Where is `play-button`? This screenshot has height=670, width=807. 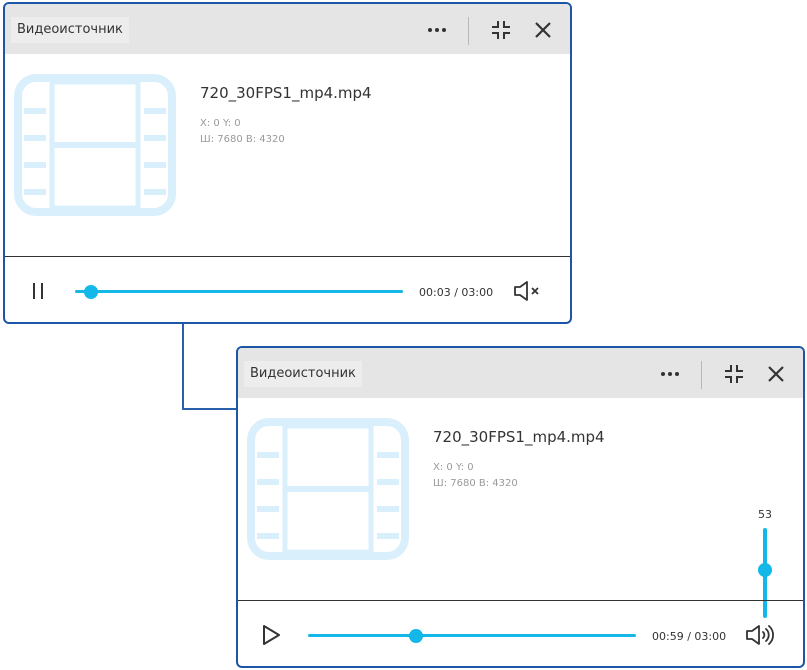
play-button is located at coordinates (271, 635).